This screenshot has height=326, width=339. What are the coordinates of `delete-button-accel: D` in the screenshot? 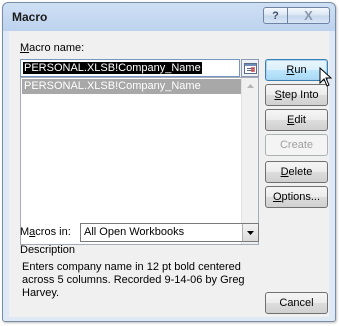 It's located at (284, 172).